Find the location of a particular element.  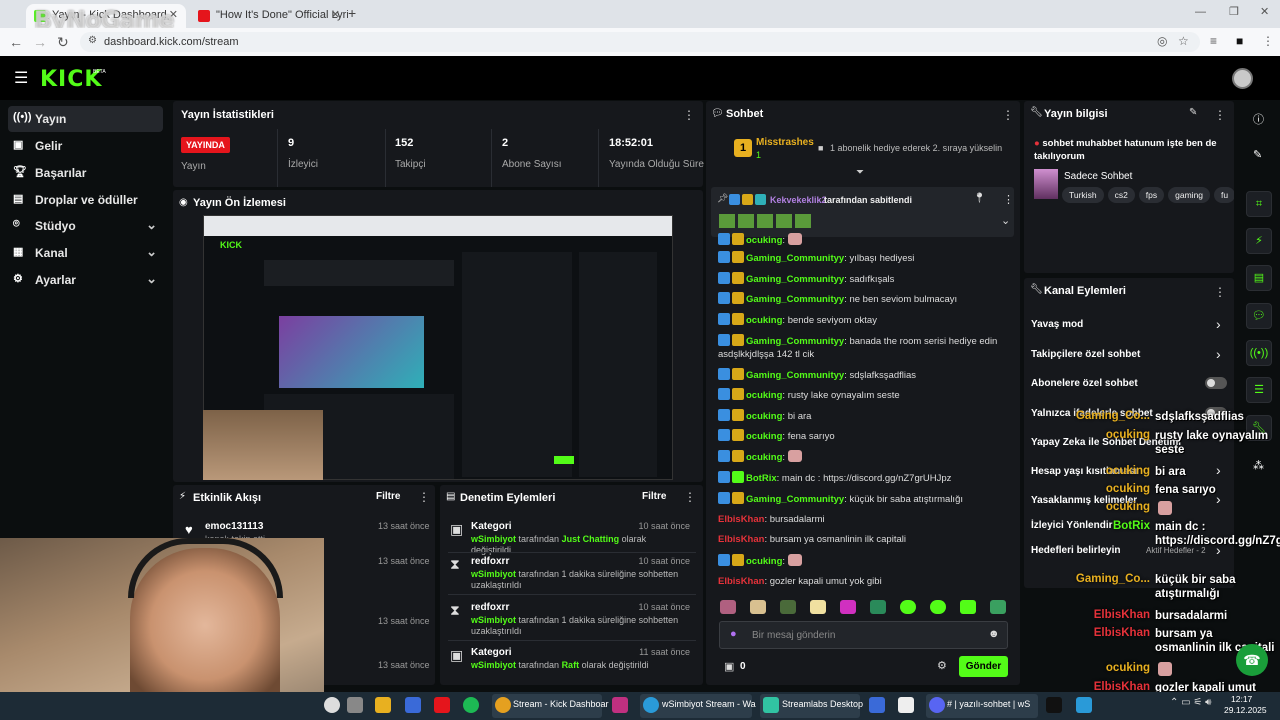

moderation-filter-button: Filtre is located at coordinates (654, 496).